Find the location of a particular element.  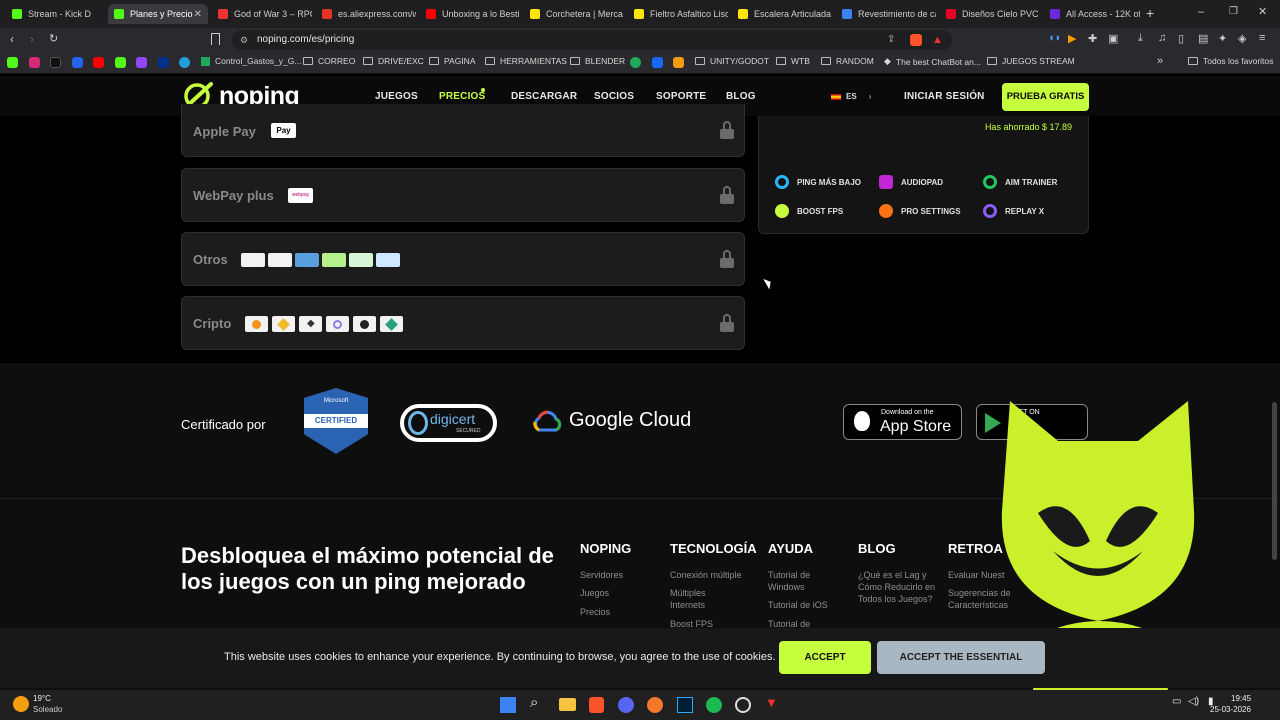

wallet-icon: ▤ is located at coordinates (1203, 38).